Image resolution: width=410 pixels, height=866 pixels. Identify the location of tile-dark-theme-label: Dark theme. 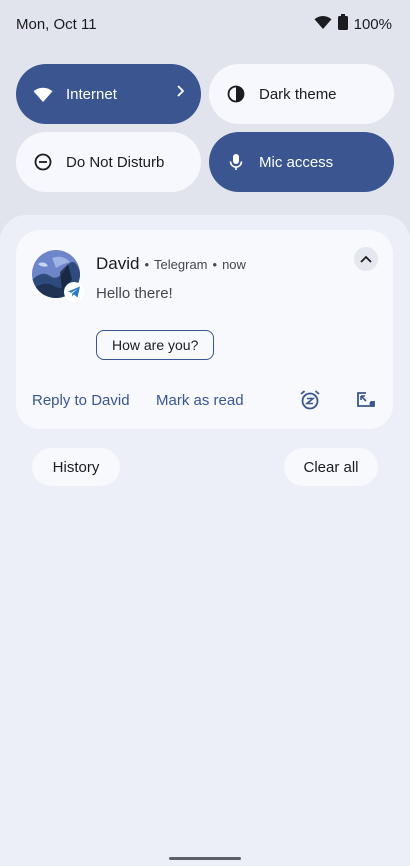
(298, 94).